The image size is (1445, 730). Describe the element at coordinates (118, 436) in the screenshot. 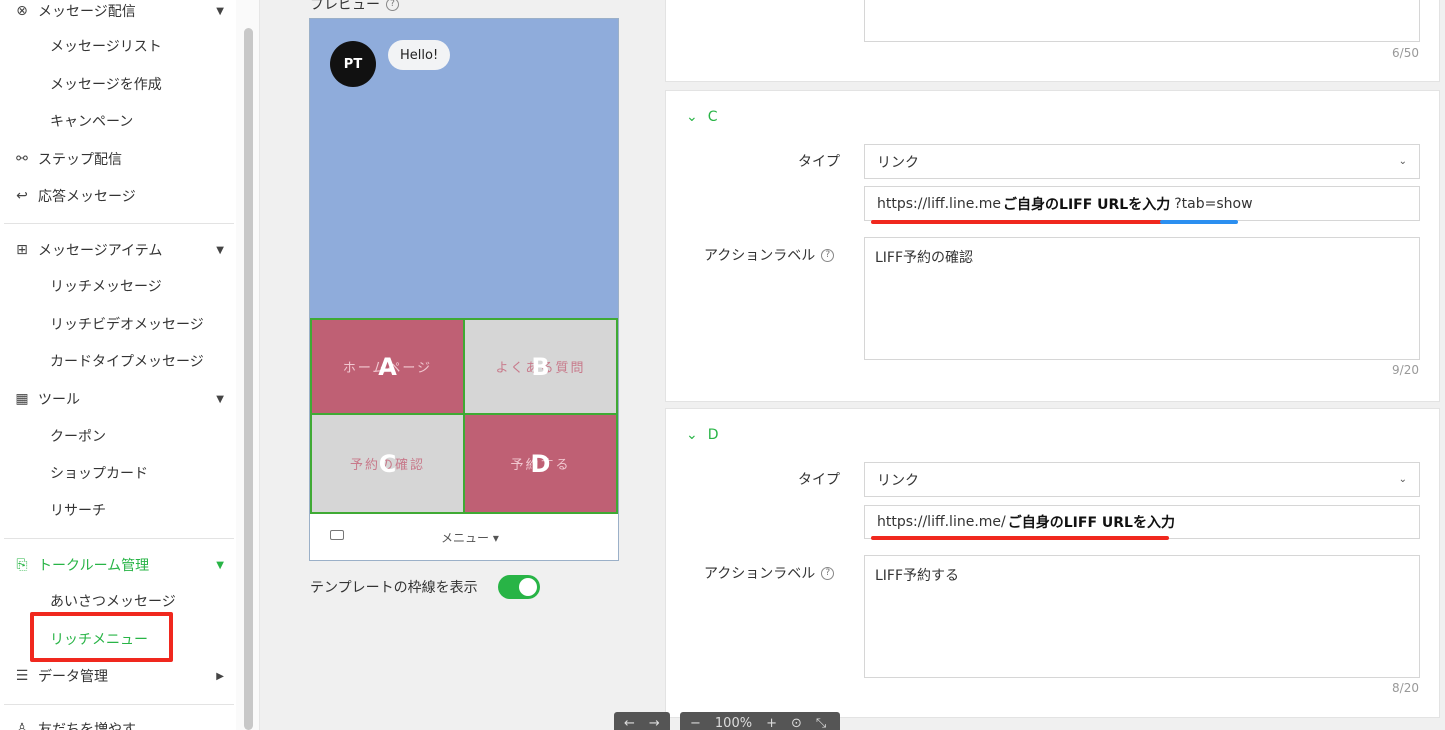

I see `sidebar-item-coupon: クーポン` at that location.